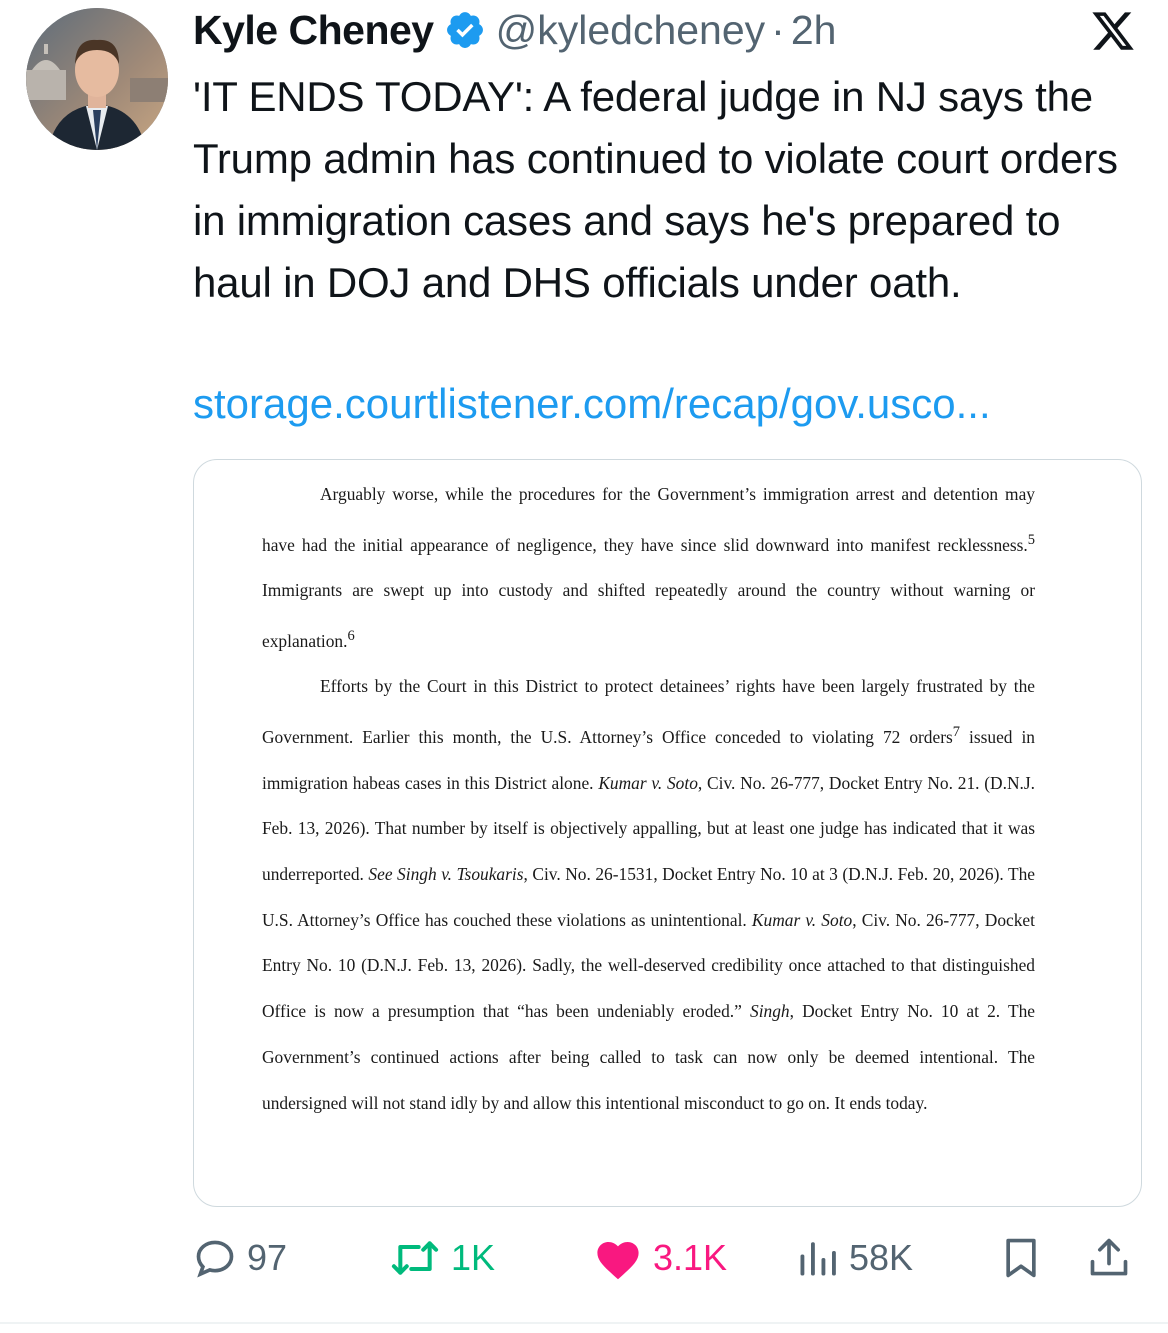 The image size is (1168, 1333). What do you see at coordinates (267, 1257) in the screenshot?
I see `reply-count: 97` at bounding box center [267, 1257].